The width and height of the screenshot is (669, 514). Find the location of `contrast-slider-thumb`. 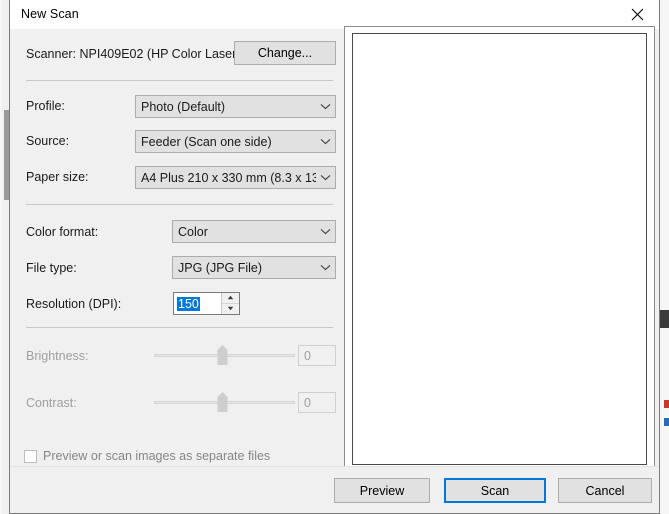

contrast-slider-thumb is located at coordinates (222, 402).